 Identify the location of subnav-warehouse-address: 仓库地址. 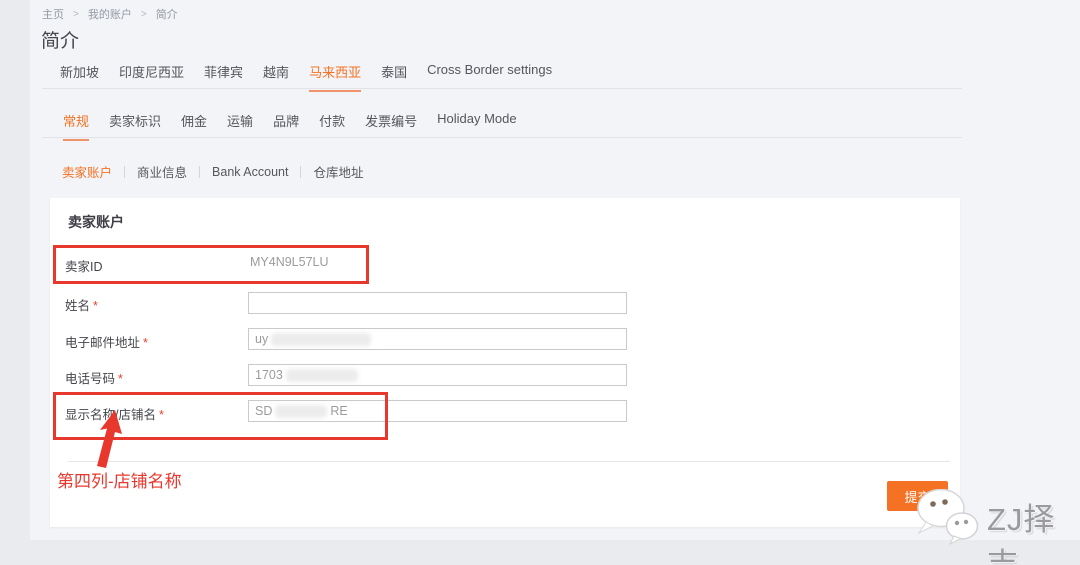
(338, 171).